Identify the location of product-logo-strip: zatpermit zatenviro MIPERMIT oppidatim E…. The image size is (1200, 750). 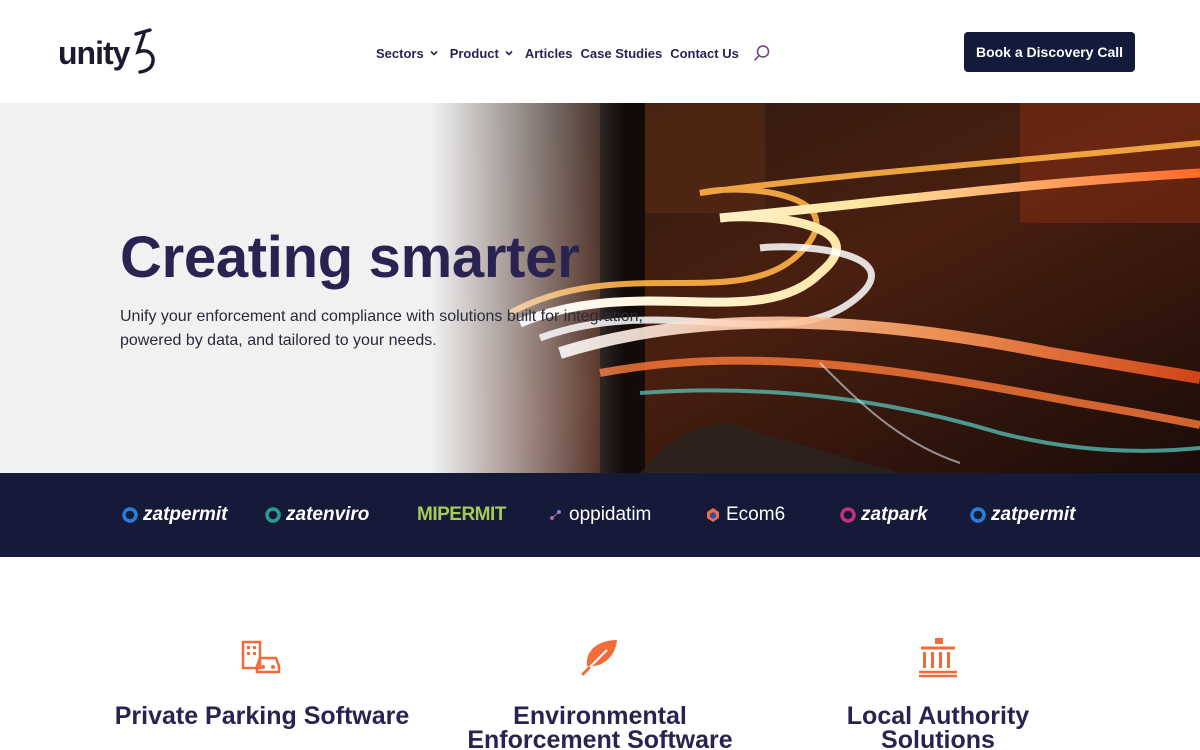
(600, 515).